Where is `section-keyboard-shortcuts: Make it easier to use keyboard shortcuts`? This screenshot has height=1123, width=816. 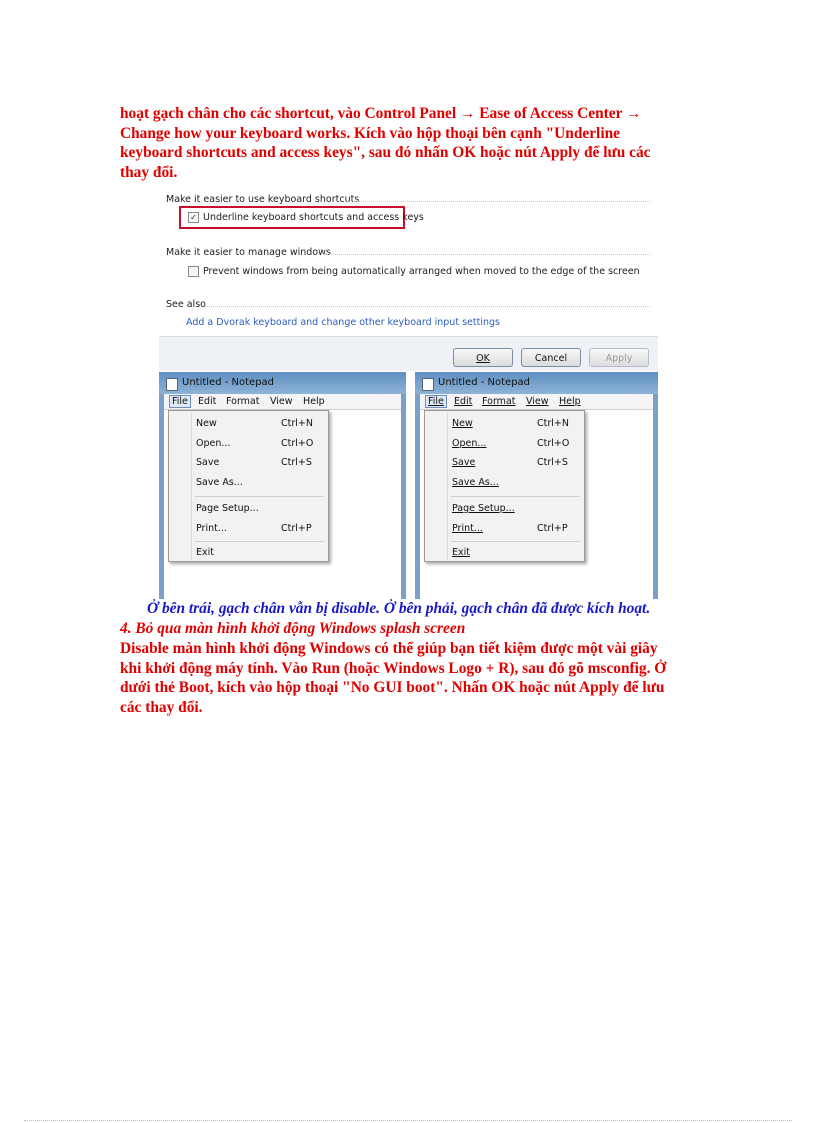 section-keyboard-shortcuts: Make it easier to use keyboard shortcuts is located at coordinates (263, 199).